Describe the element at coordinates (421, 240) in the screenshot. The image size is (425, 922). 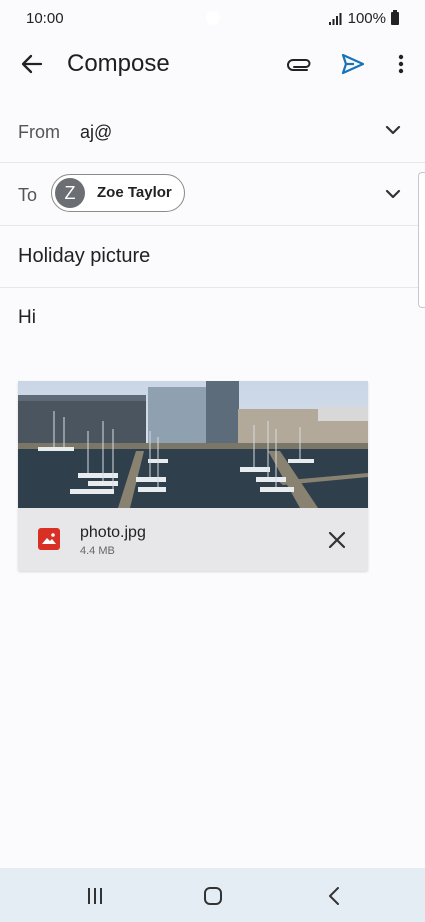
I see `scroll-indicator` at that location.